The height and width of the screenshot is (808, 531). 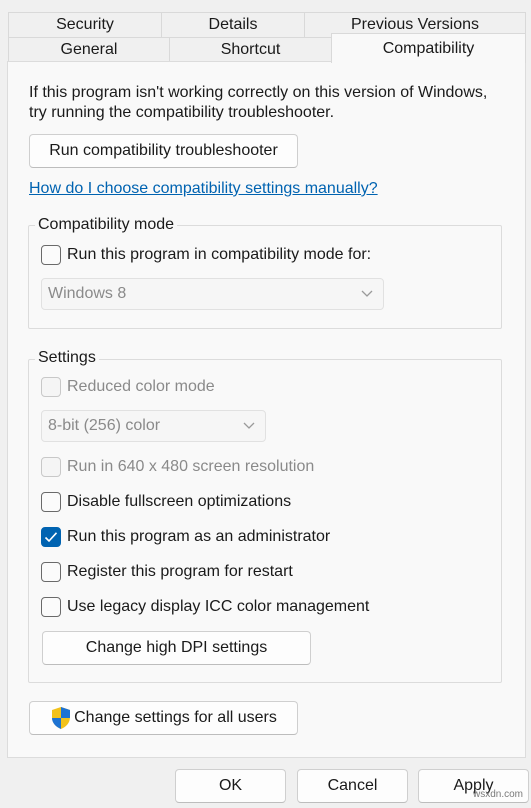 I want to click on register-restart-label: Register this program for restart, so click(x=180, y=571).